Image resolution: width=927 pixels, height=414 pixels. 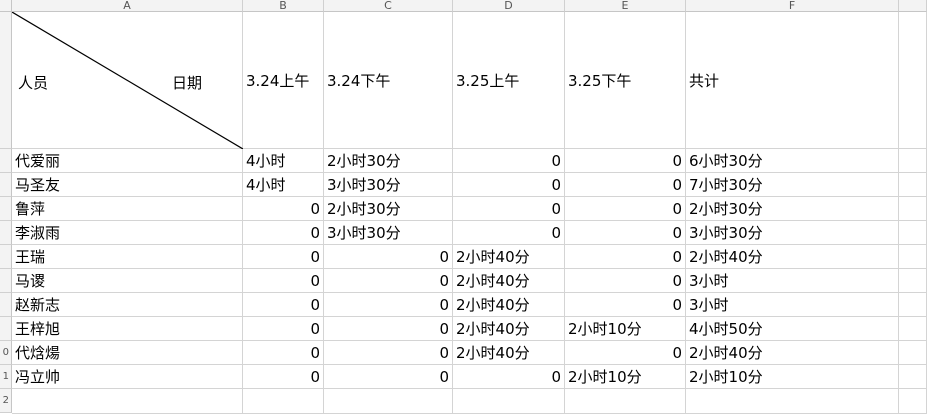 What do you see at coordinates (792, 80) in the screenshot?
I see `header-cell: 共计` at bounding box center [792, 80].